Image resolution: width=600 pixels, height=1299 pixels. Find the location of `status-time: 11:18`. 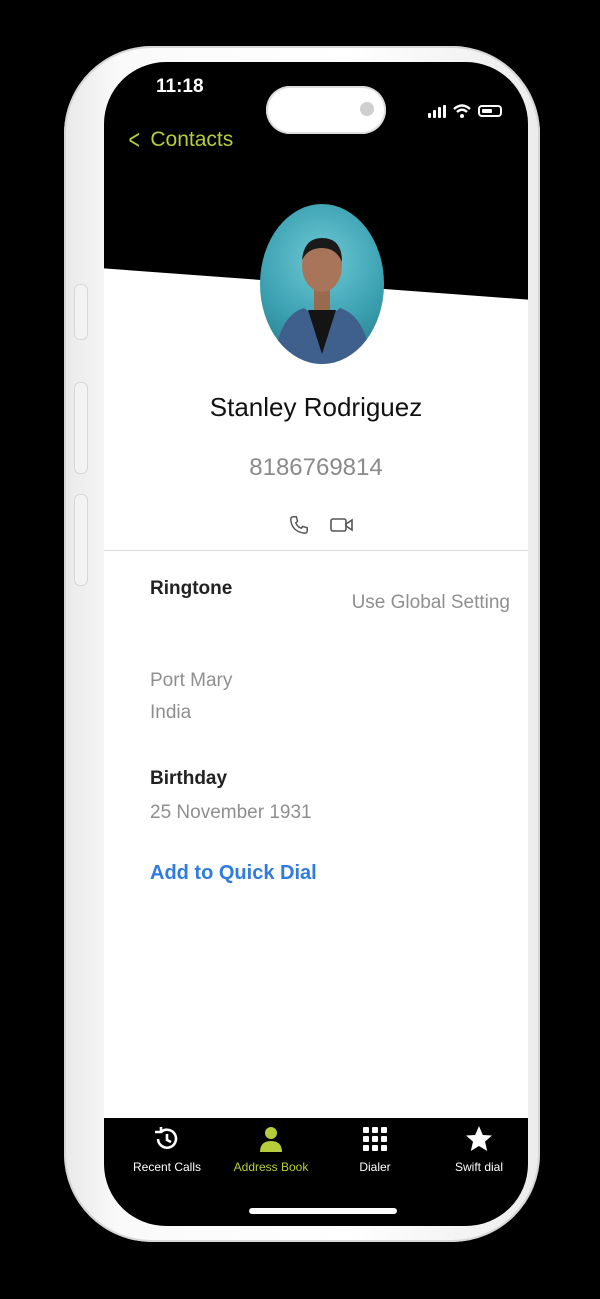

status-time: 11:18 is located at coordinates (180, 86).